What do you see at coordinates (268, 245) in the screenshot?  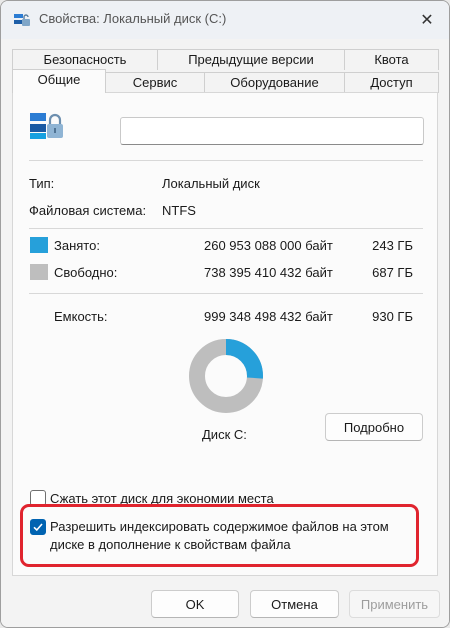 I see `used-bytes: 260 953 088 000 байт` at bounding box center [268, 245].